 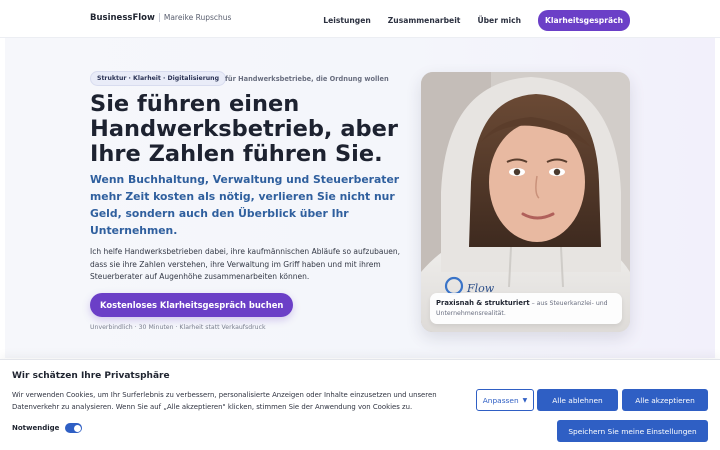 I want to click on chevron-down-icon: ▼, so click(x=525, y=400).